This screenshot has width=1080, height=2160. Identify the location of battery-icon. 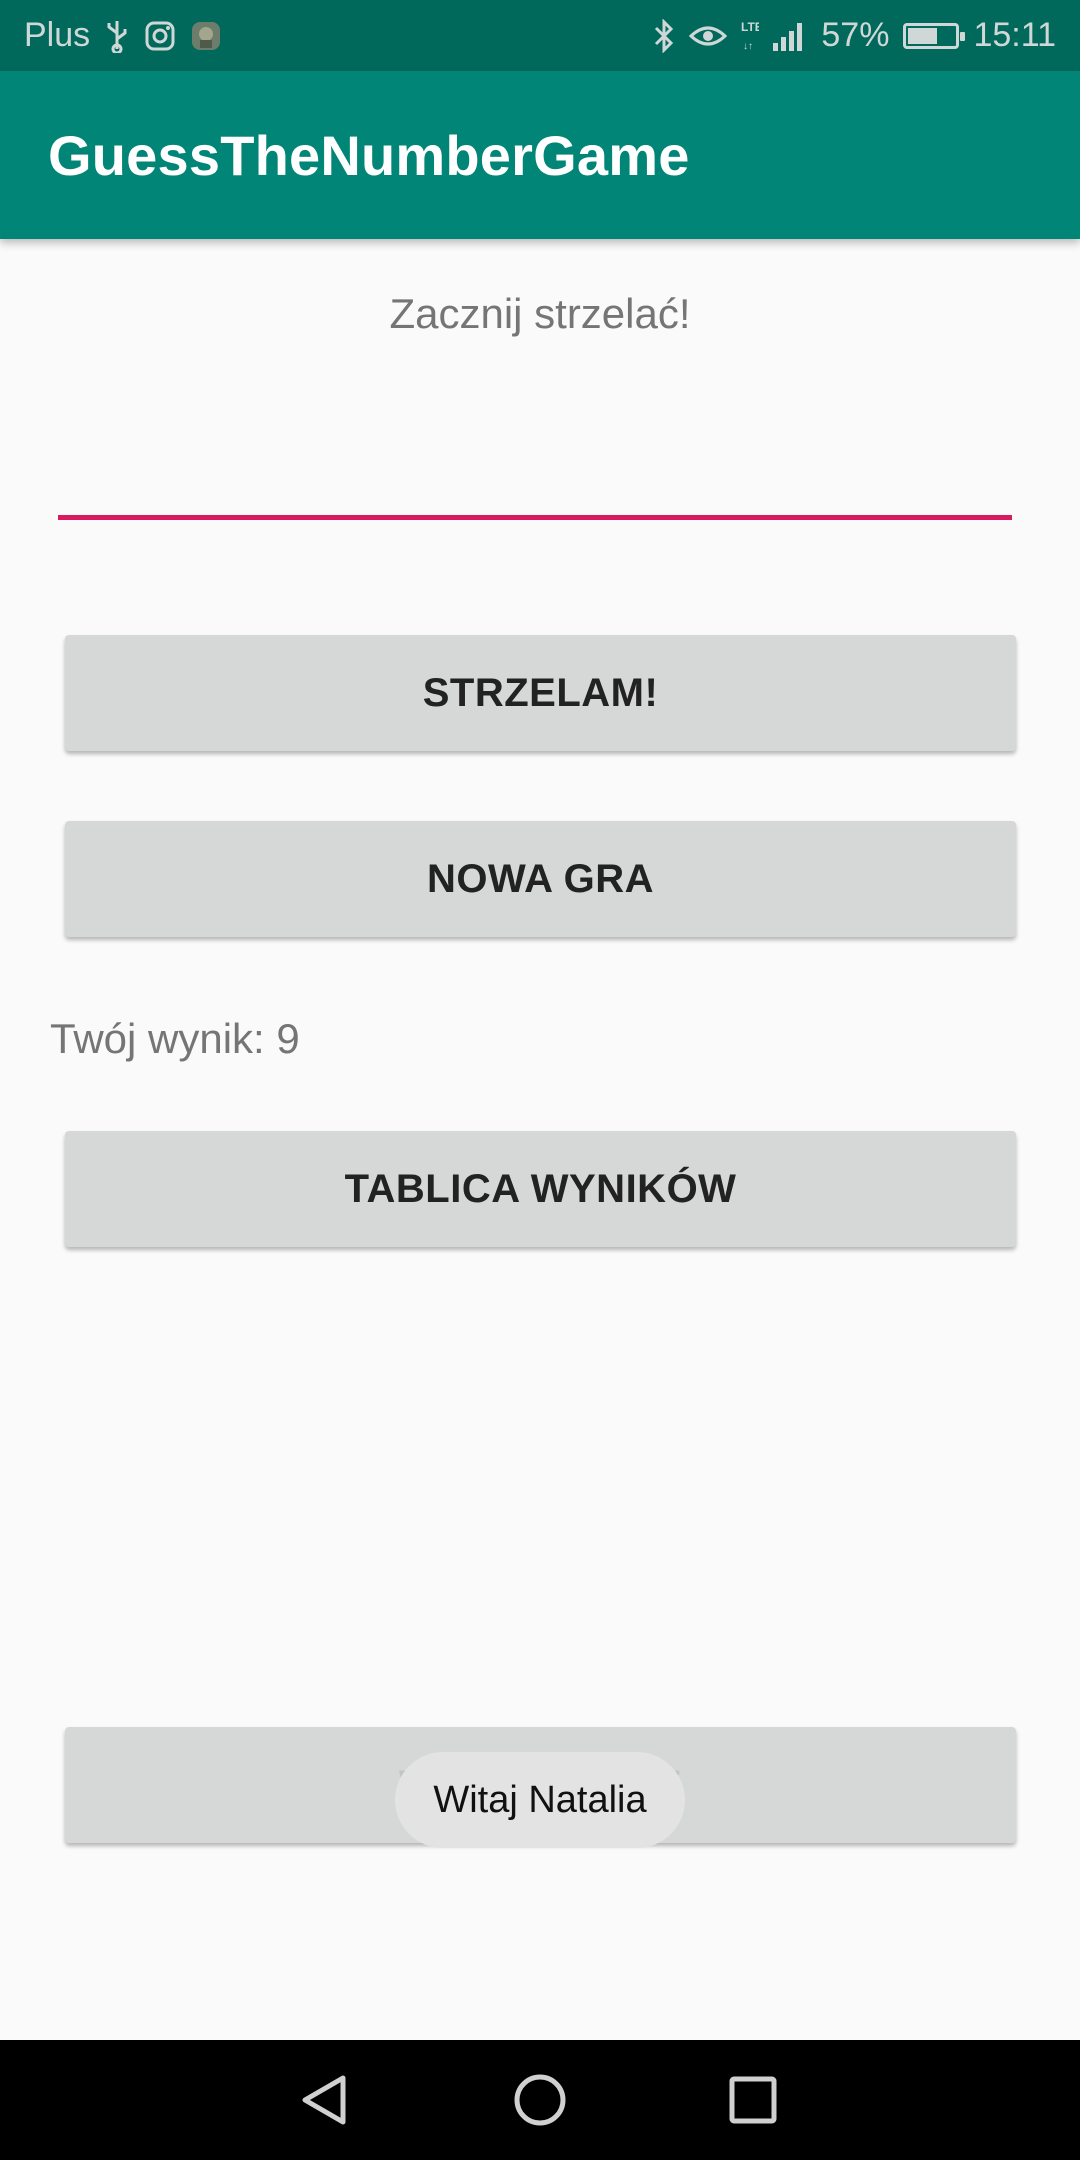
(934, 35).